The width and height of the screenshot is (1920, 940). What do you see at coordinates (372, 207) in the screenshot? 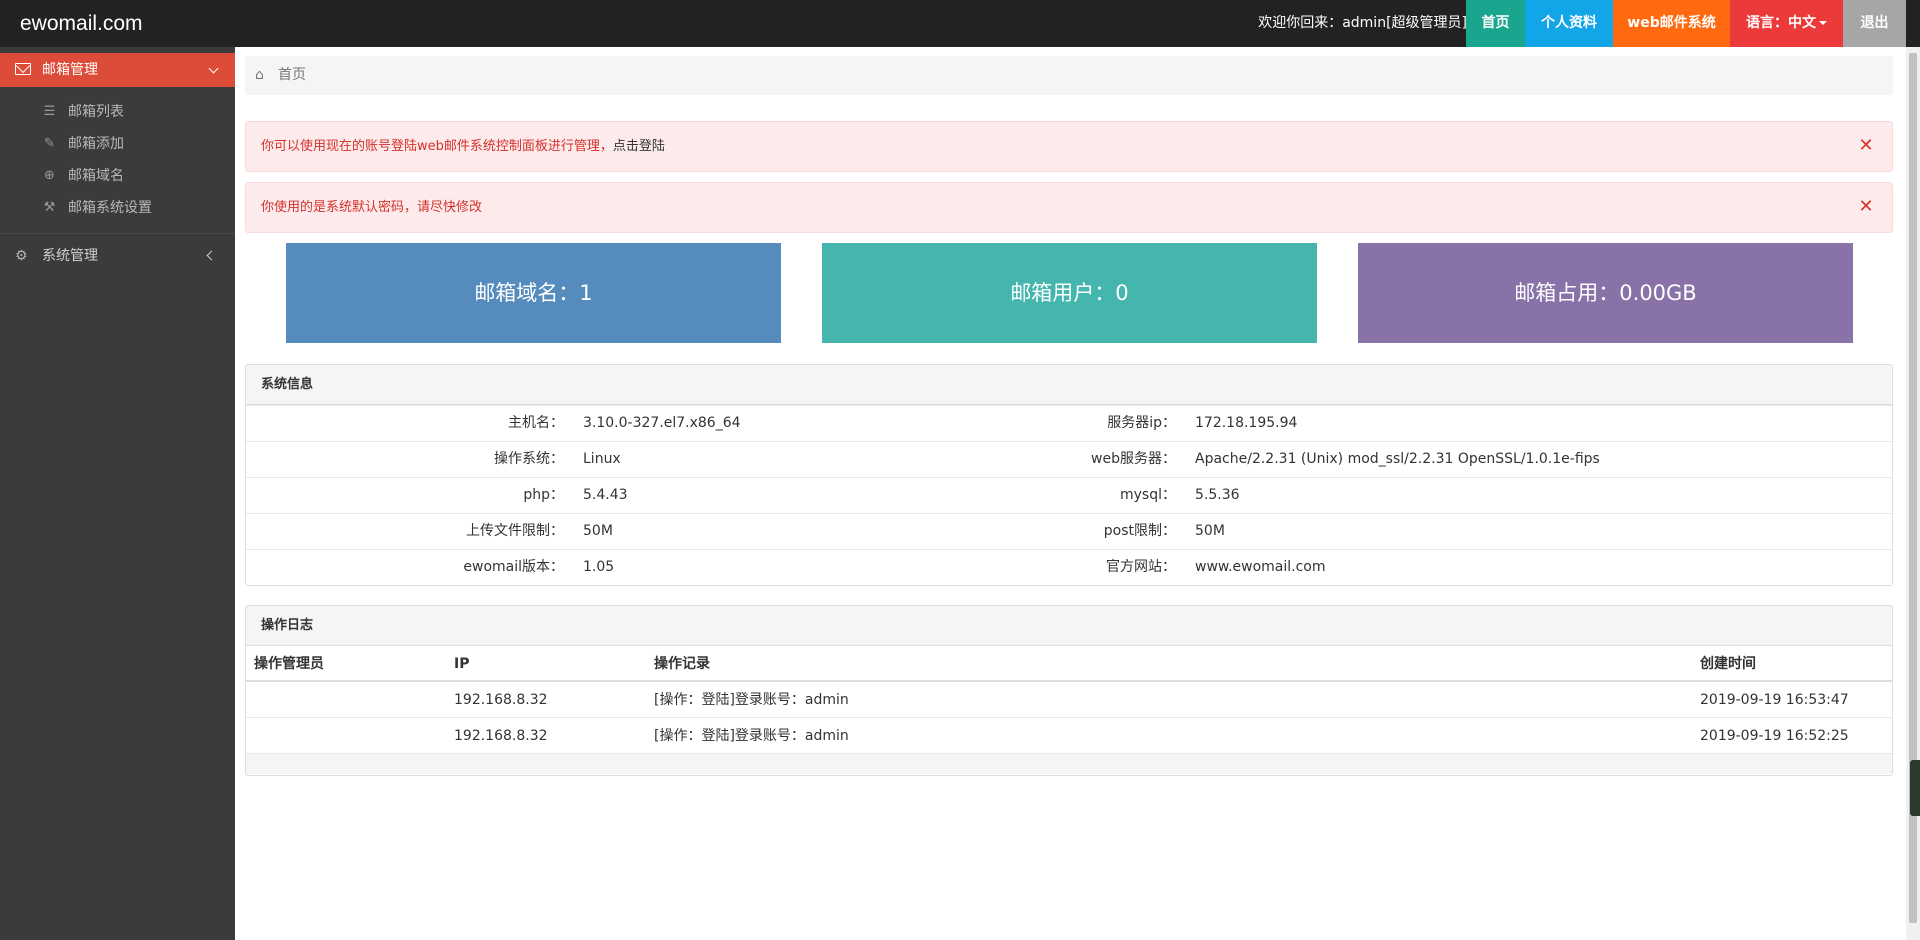
I see `alert-message: 你使用的是系统默认密码，请尽快修改` at bounding box center [372, 207].